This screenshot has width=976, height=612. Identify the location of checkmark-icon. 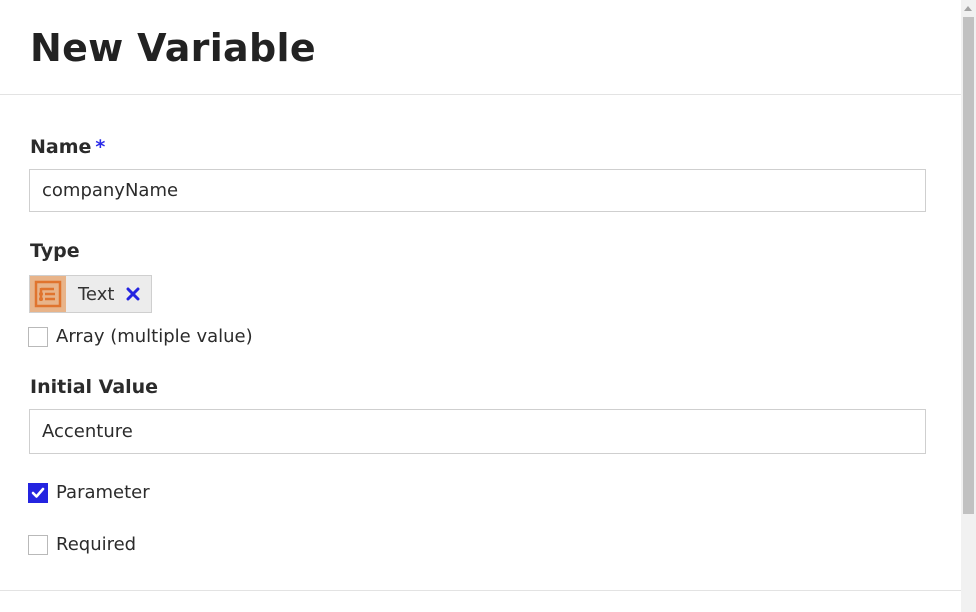
(38, 492).